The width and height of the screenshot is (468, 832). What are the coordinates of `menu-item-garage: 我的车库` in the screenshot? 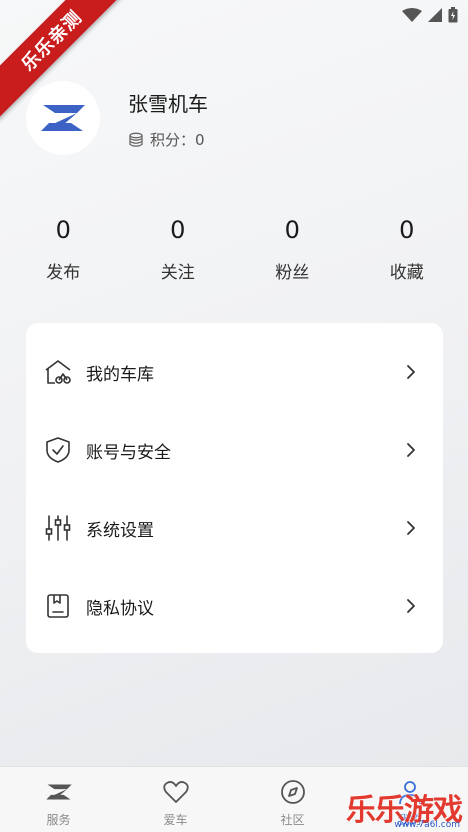 It's located at (234, 372).